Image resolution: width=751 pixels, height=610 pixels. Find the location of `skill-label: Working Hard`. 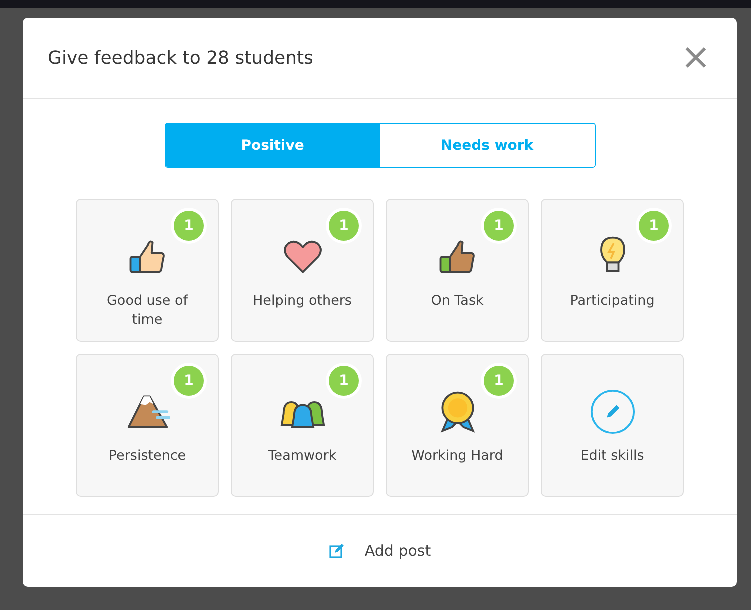

skill-label: Working Hard is located at coordinates (458, 456).